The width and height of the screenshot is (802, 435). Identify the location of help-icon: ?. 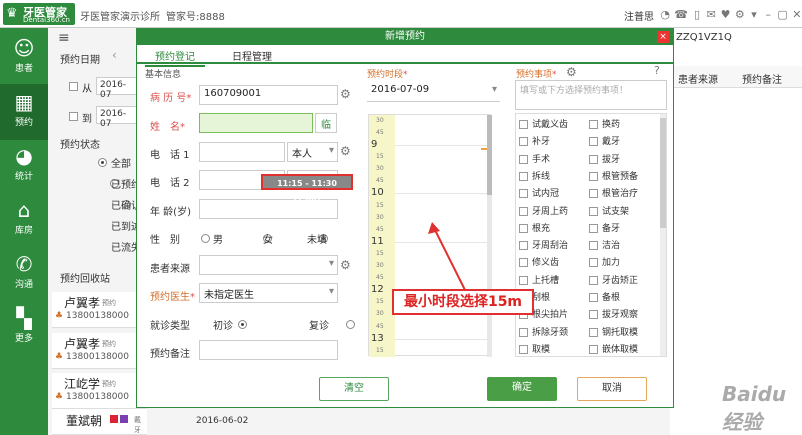
(657, 70).